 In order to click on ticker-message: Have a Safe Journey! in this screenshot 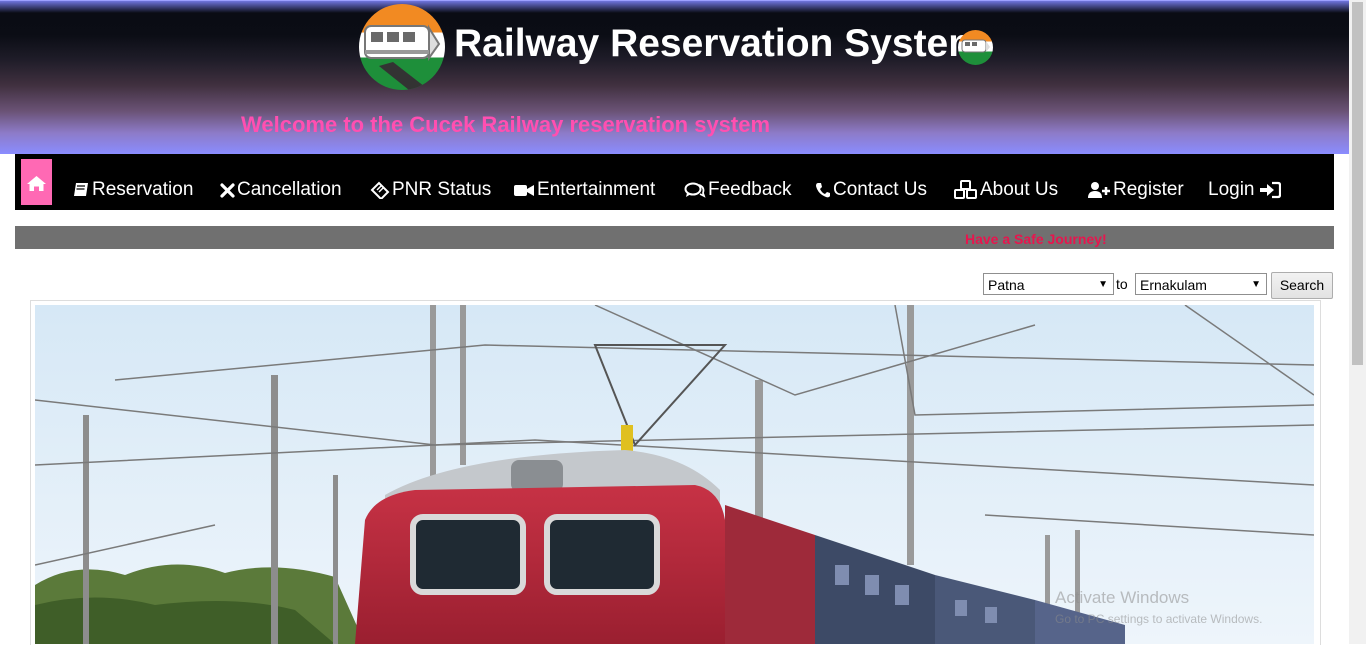, I will do `click(1036, 239)`.